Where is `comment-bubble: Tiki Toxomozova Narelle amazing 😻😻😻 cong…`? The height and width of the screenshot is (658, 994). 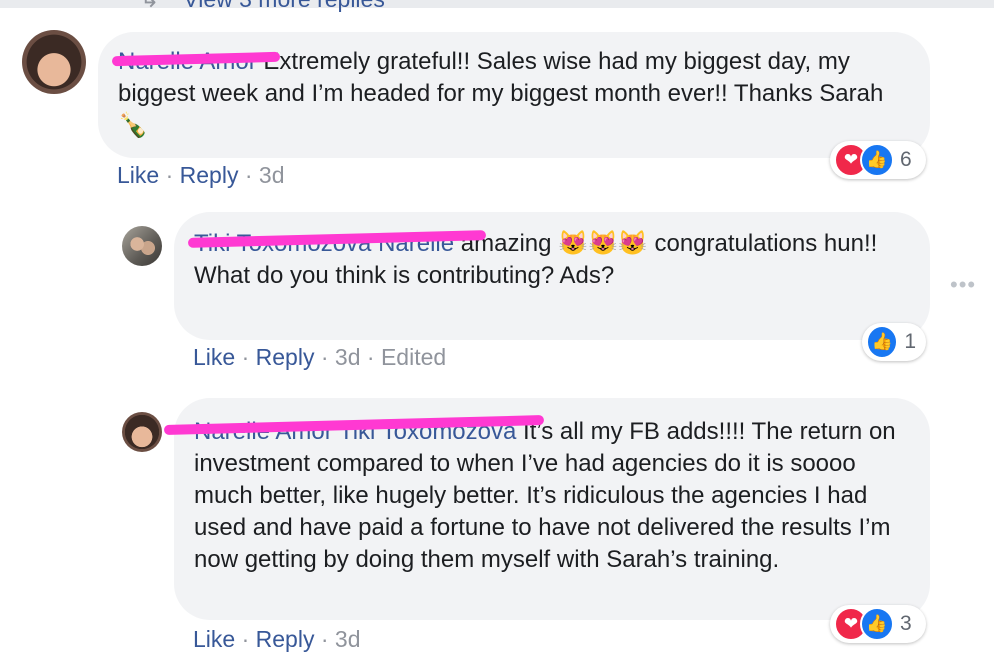 comment-bubble: Tiki Toxomozova Narelle amazing 😻😻😻 cong… is located at coordinates (552, 276).